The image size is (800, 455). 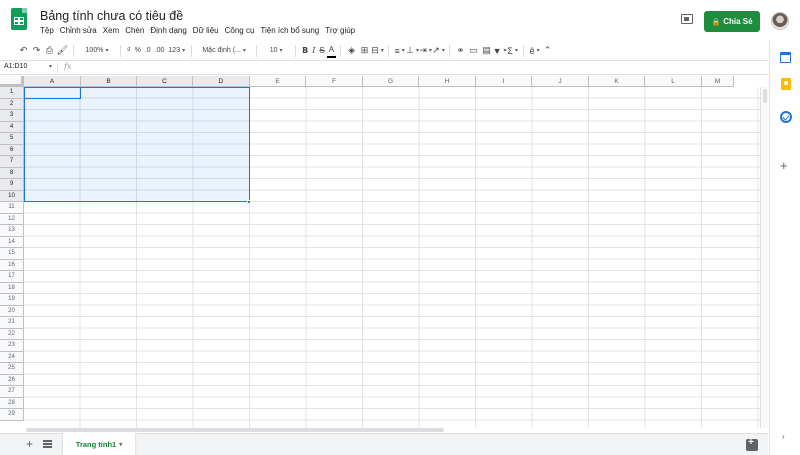 What do you see at coordinates (12, 81) in the screenshot?
I see `select-all-corner` at bounding box center [12, 81].